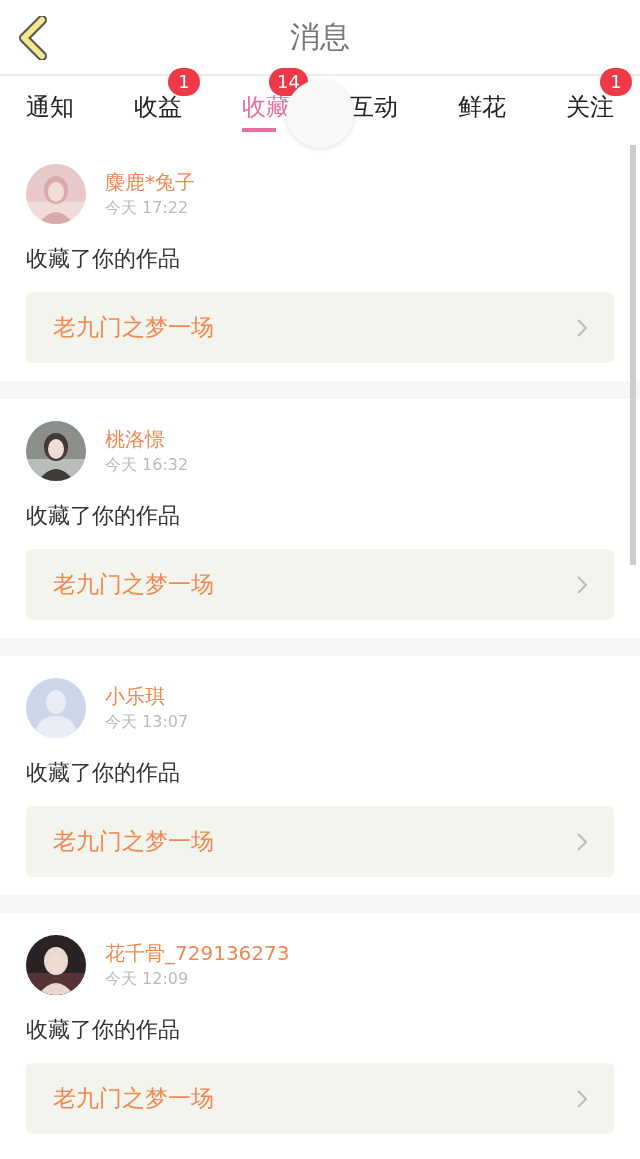  What do you see at coordinates (359, 182) in the screenshot?
I see `user-name: 麋鹿*兔子` at bounding box center [359, 182].